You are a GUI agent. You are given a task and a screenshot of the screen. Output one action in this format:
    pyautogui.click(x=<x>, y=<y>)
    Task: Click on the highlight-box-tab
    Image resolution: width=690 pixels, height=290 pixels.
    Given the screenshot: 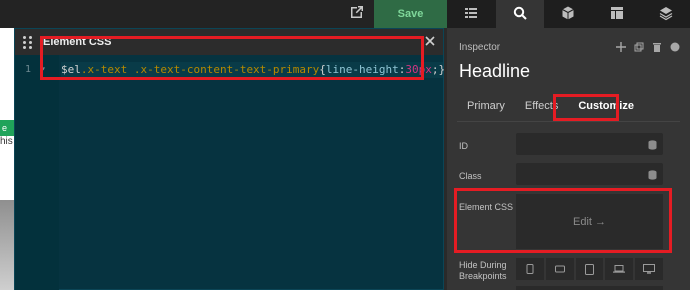 What is the action you would take?
    pyautogui.click(x=586, y=107)
    